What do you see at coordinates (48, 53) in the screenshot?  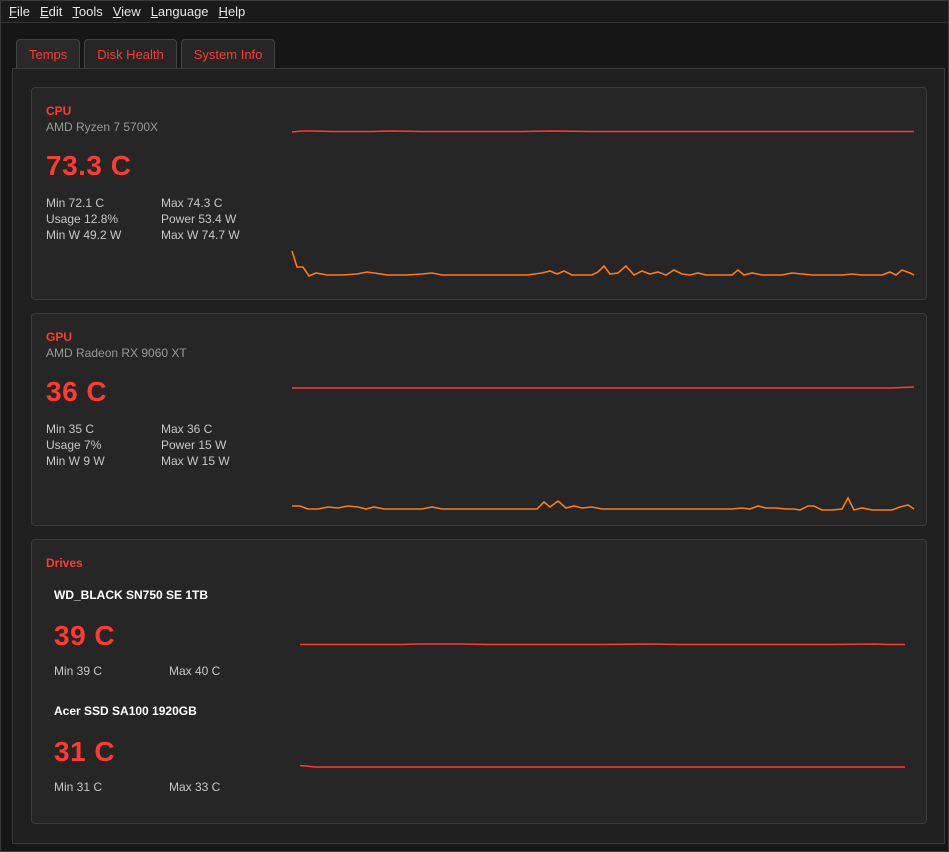 I see `tab-temps: Temps` at bounding box center [48, 53].